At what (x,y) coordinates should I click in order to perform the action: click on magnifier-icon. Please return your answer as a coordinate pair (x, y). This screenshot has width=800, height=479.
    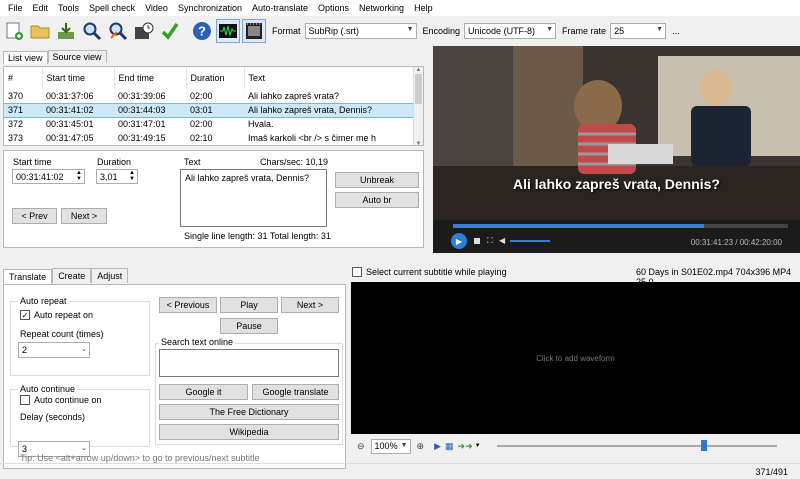
    Looking at the image, I should click on (92, 31).